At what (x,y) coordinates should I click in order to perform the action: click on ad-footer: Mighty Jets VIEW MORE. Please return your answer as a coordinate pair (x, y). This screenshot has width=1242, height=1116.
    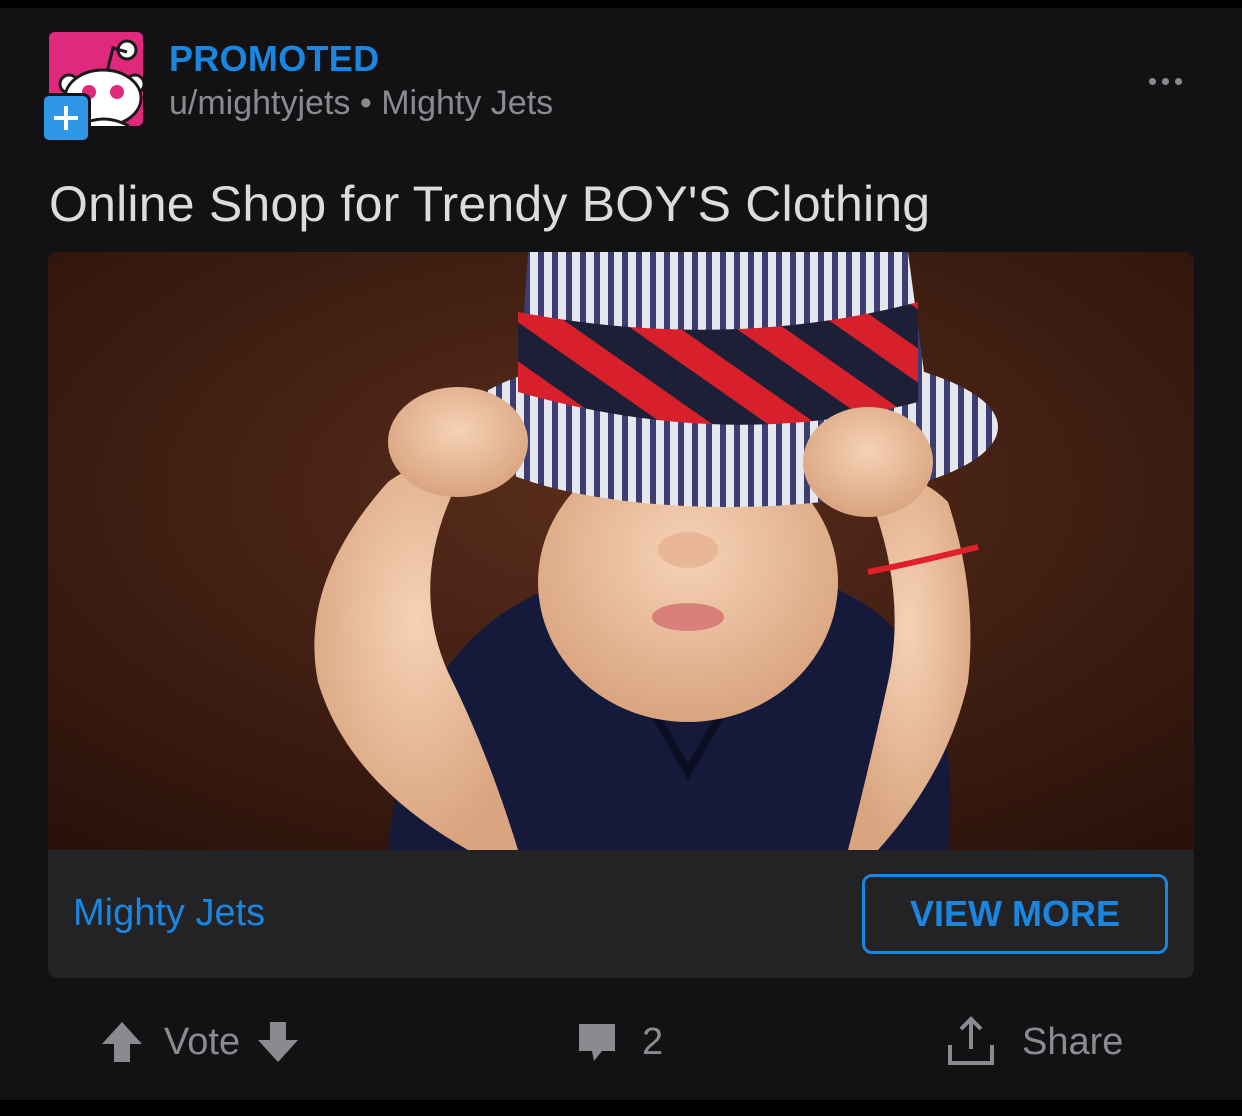
    Looking at the image, I should click on (621, 914).